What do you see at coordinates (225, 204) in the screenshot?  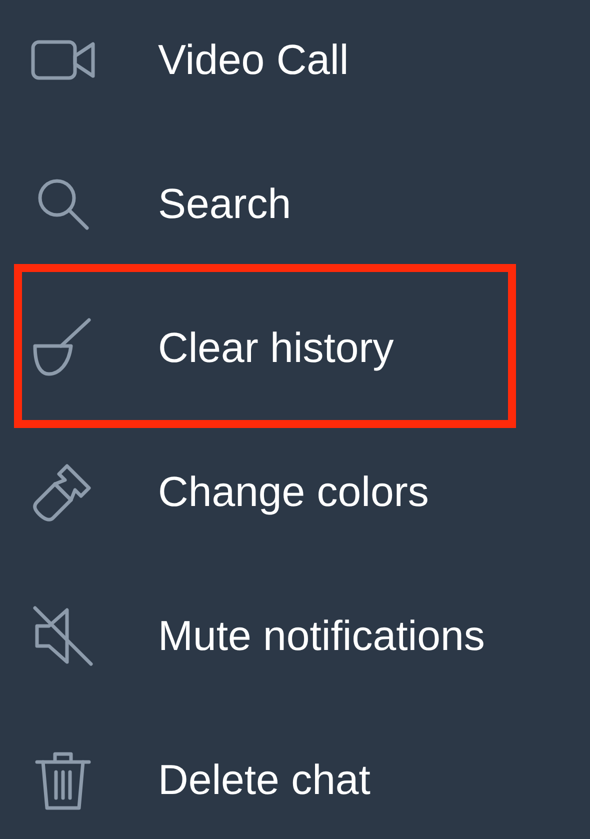 I see `menu-item: Search` at bounding box center [225, 204].